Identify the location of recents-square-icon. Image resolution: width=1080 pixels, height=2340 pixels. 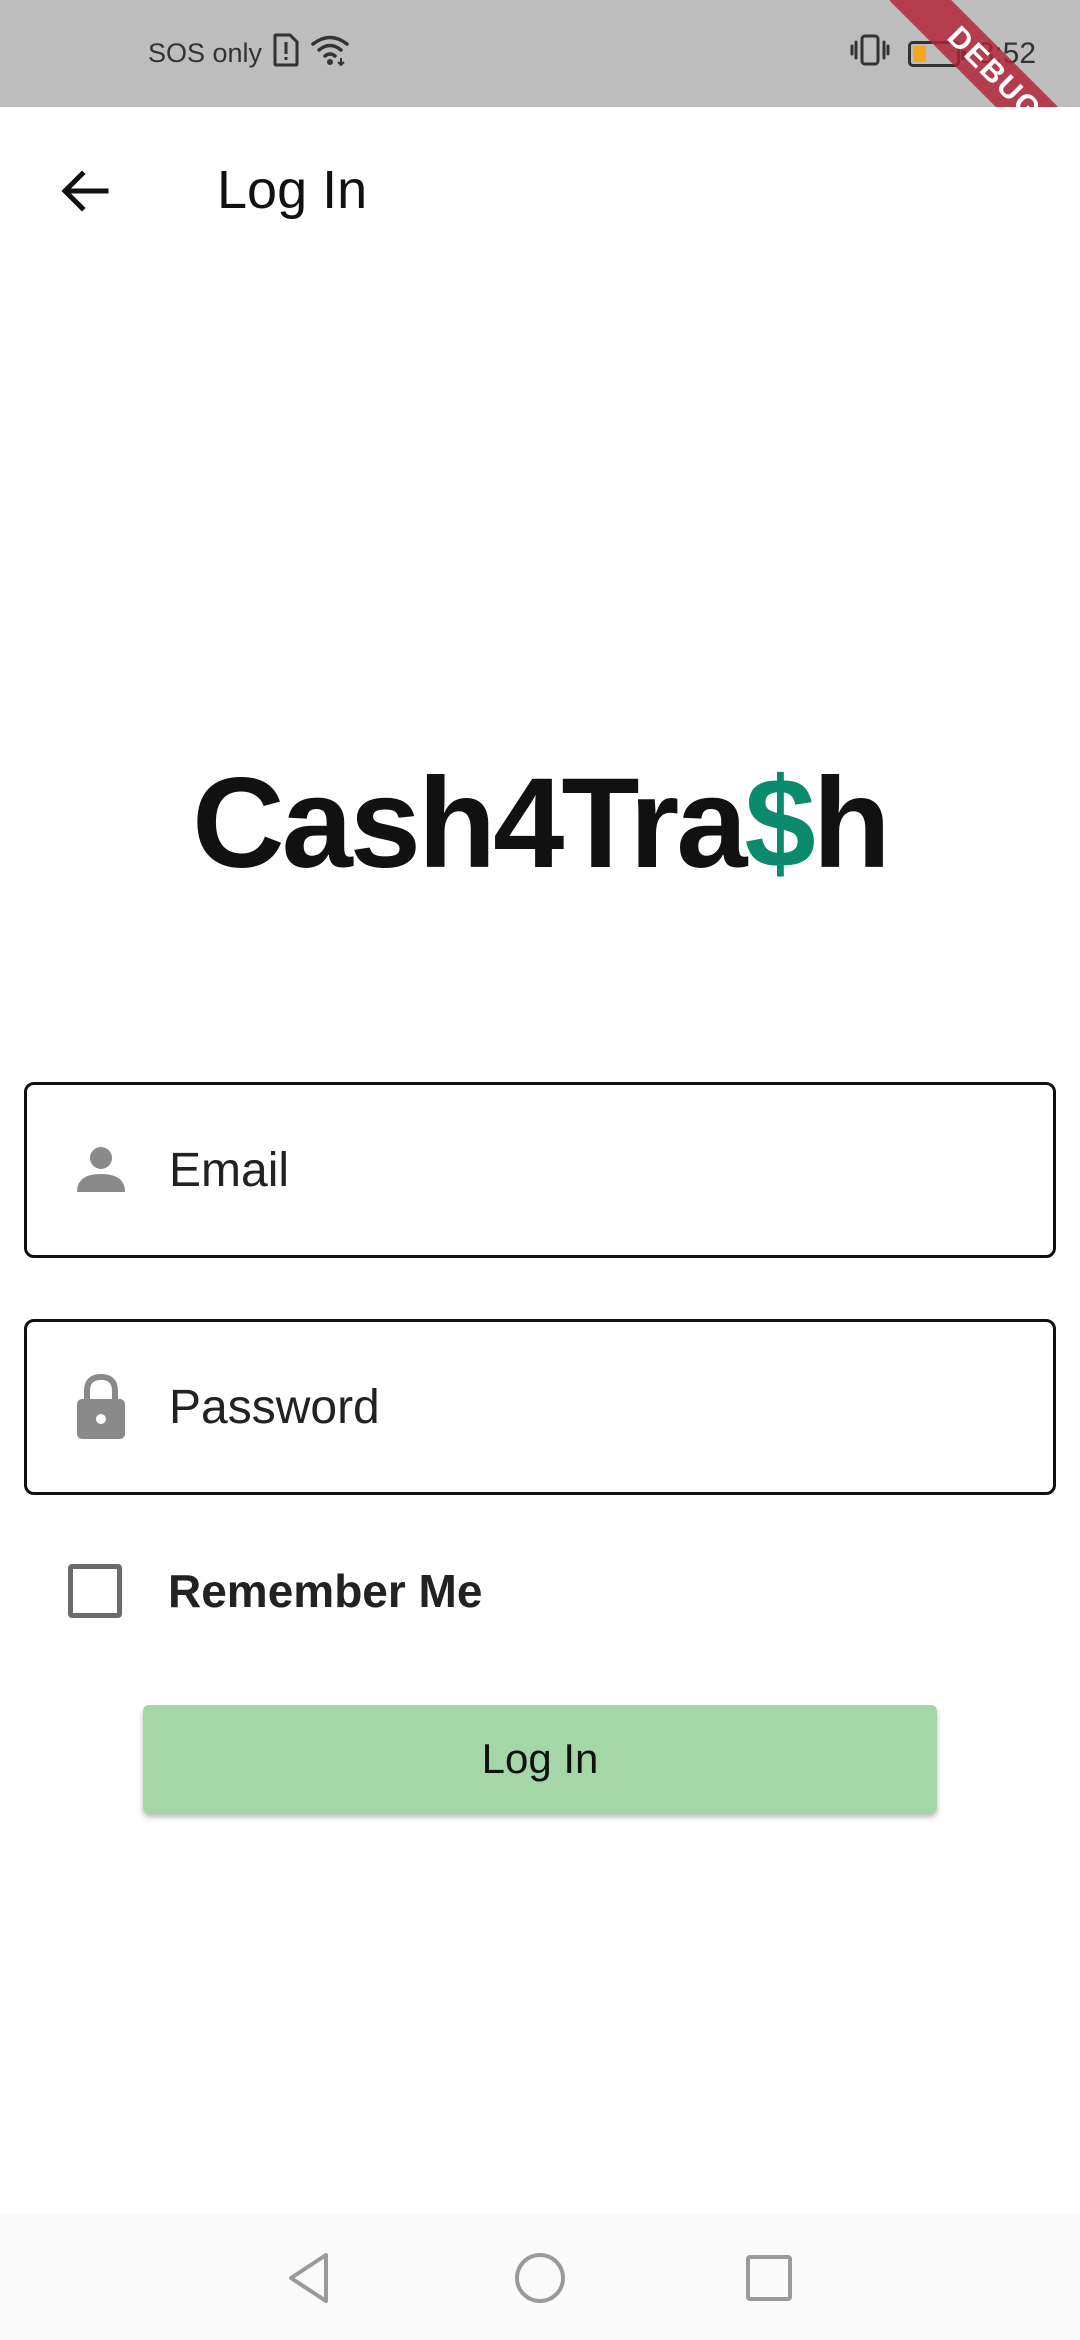
(769, 2277).